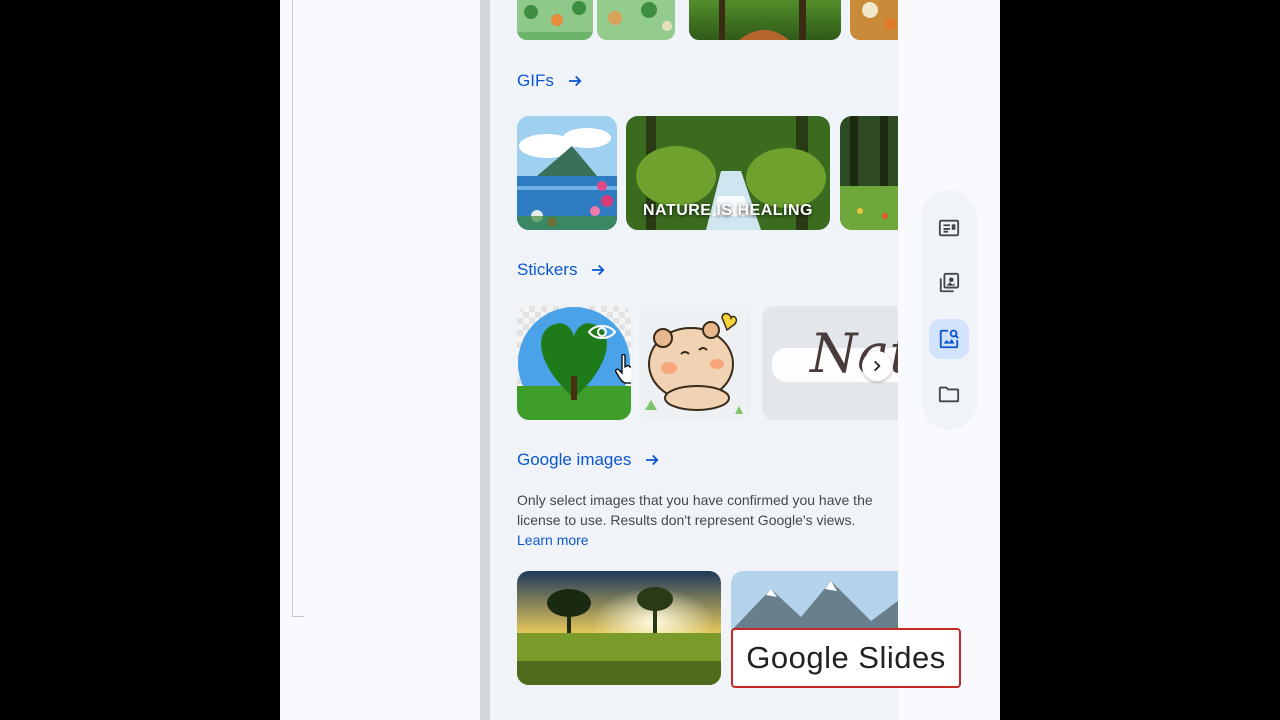 This screenshot has height=720, width=1280. I want to click on stickers-label: Stickers, so click(547, 269).